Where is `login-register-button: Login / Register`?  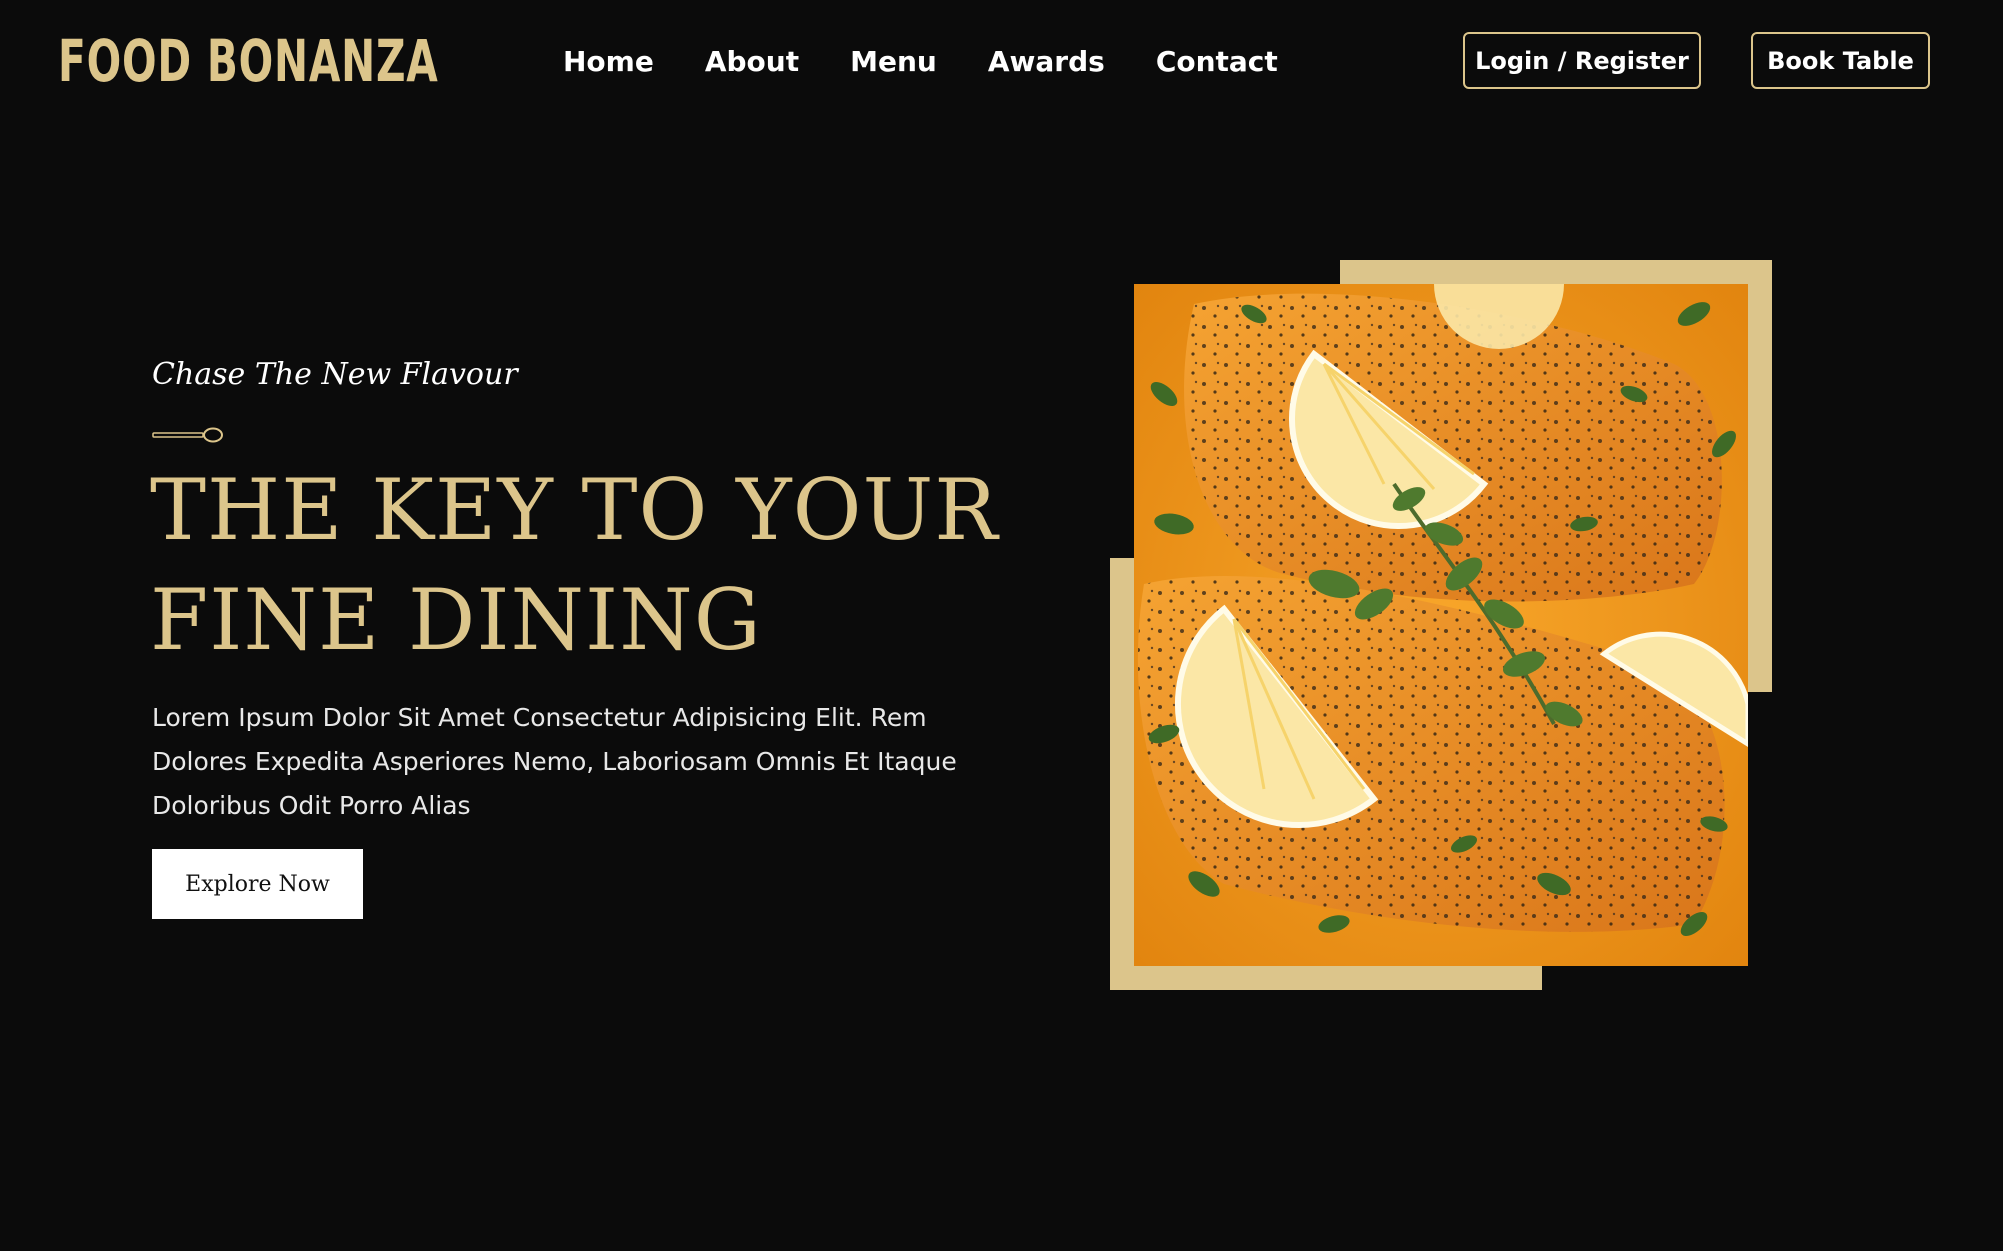
login-register-button: Login / Register is located at coordinates (1582, 60).